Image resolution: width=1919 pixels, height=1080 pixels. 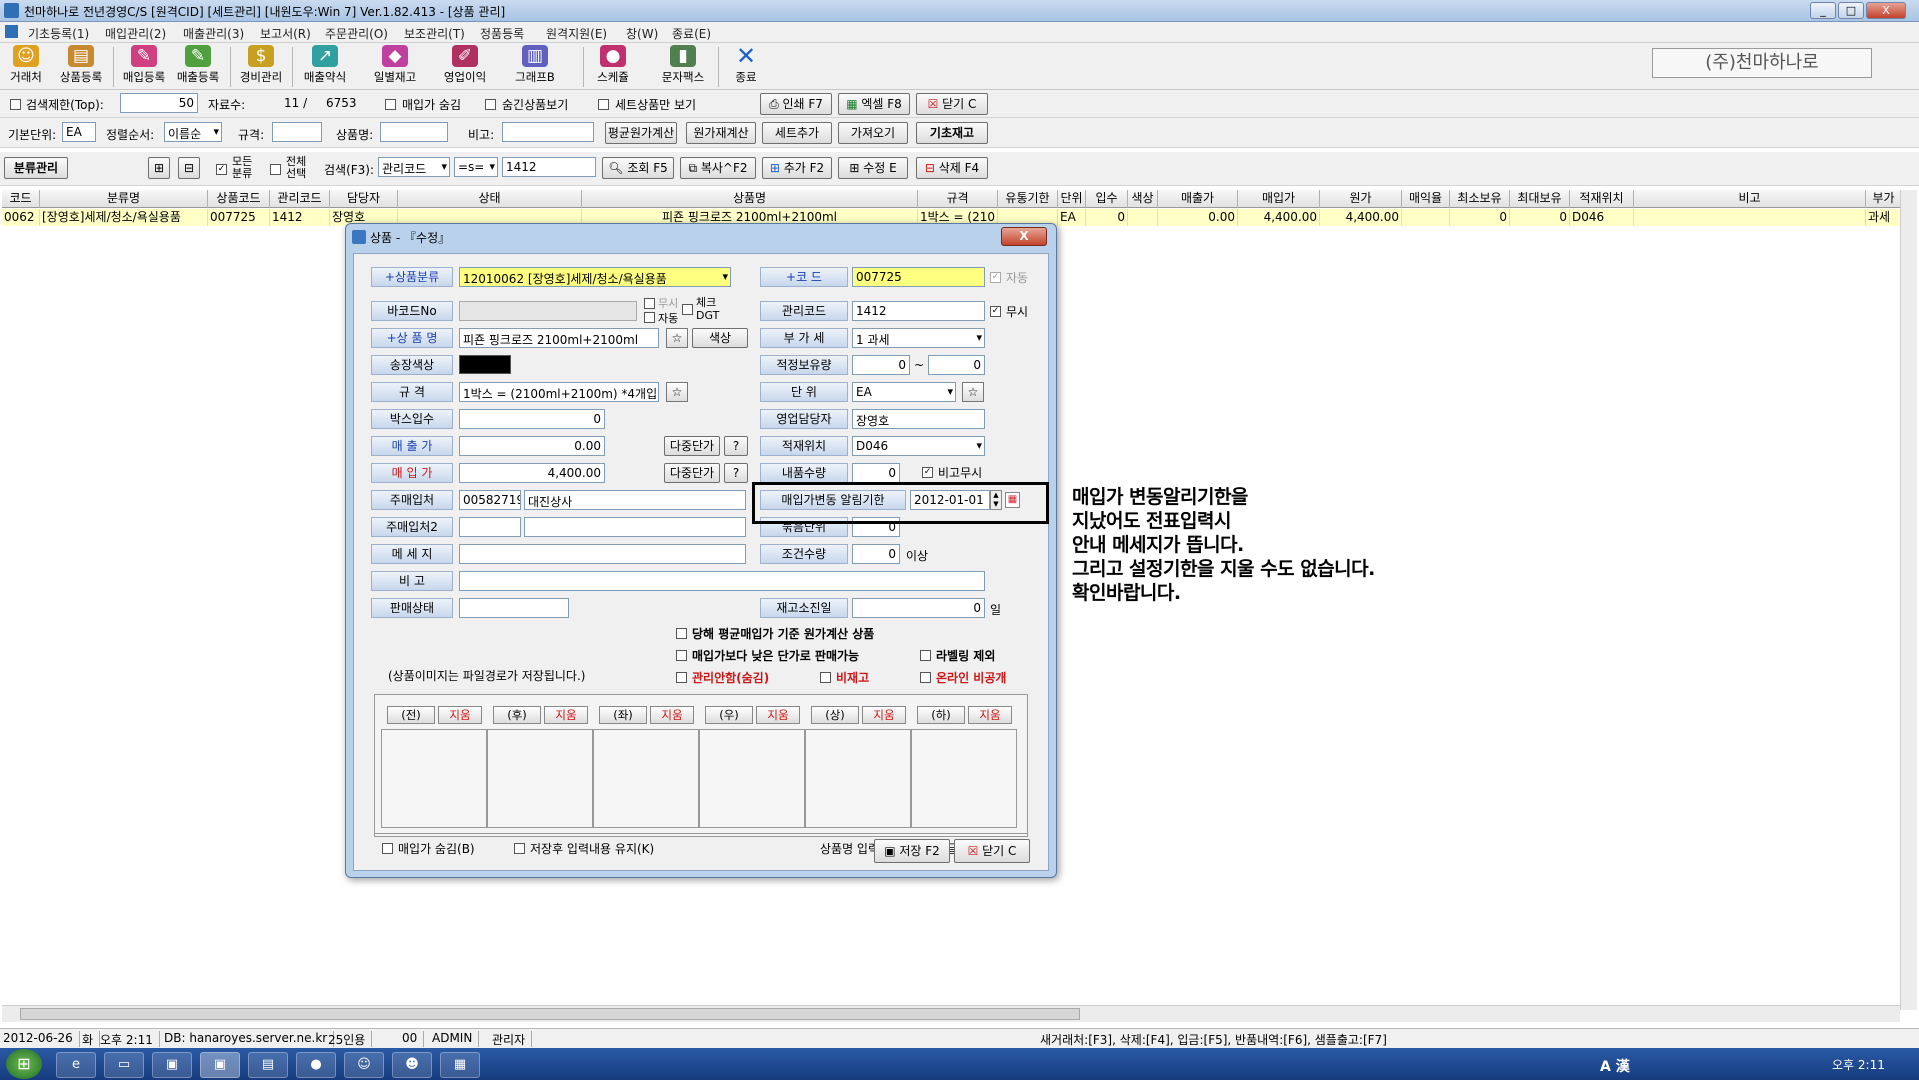 I want to click on online-hidden-option-checkbox, so click(x=925, y=677).